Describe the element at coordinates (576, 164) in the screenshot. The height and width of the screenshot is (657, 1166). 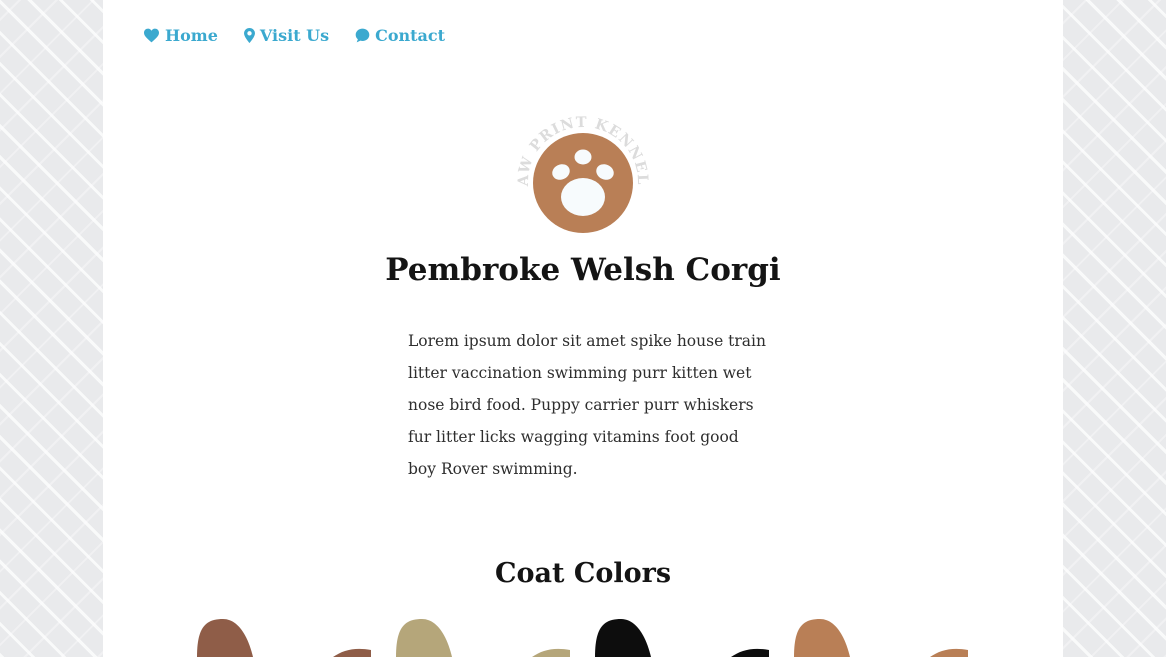
I see `paw-print-icon: PAW PRINT KENNELS` at that location.